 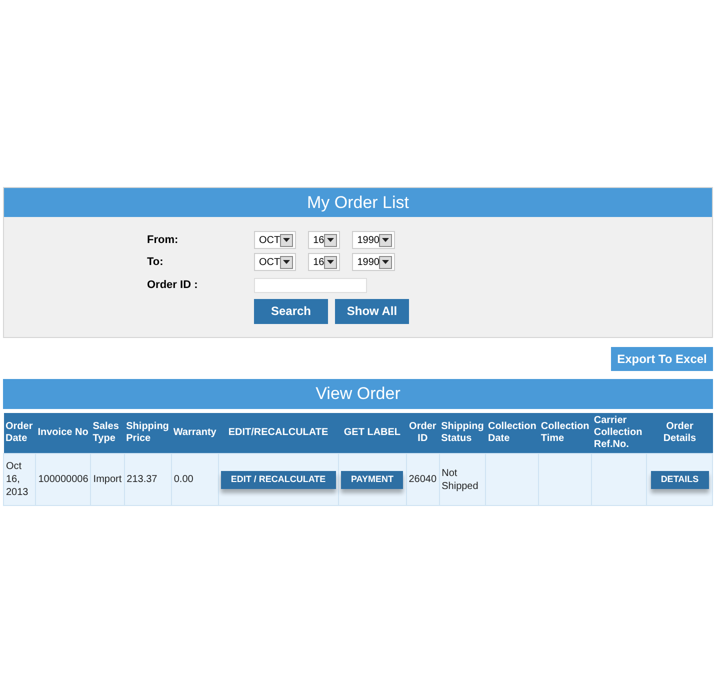 What do you see at coordinates (310, 285) in the screenshot?
I see `order-id-field` at bounding box center [310, 285].